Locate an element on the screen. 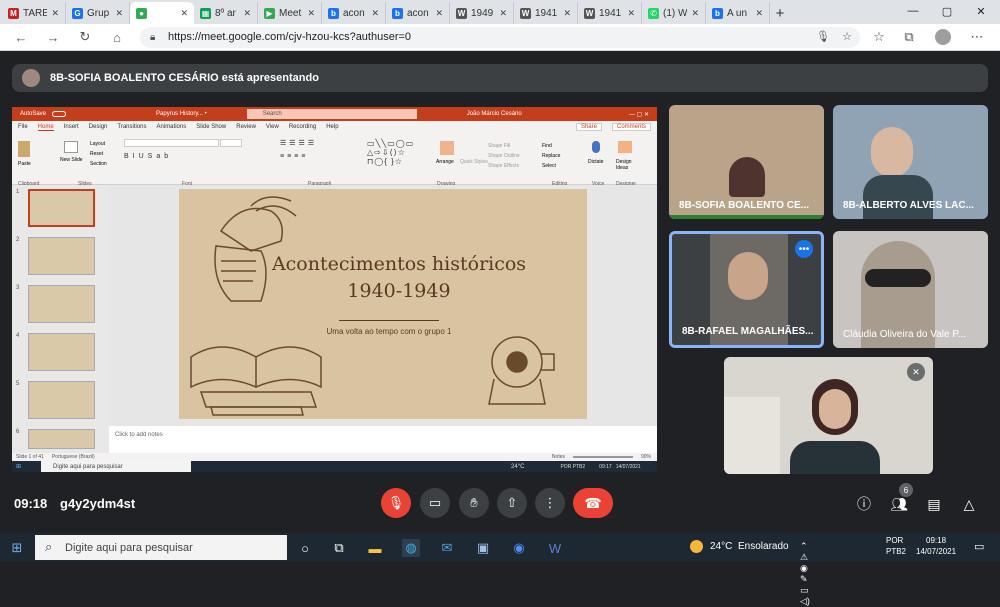  back-icon: ← is located at coordinates (21, 37).